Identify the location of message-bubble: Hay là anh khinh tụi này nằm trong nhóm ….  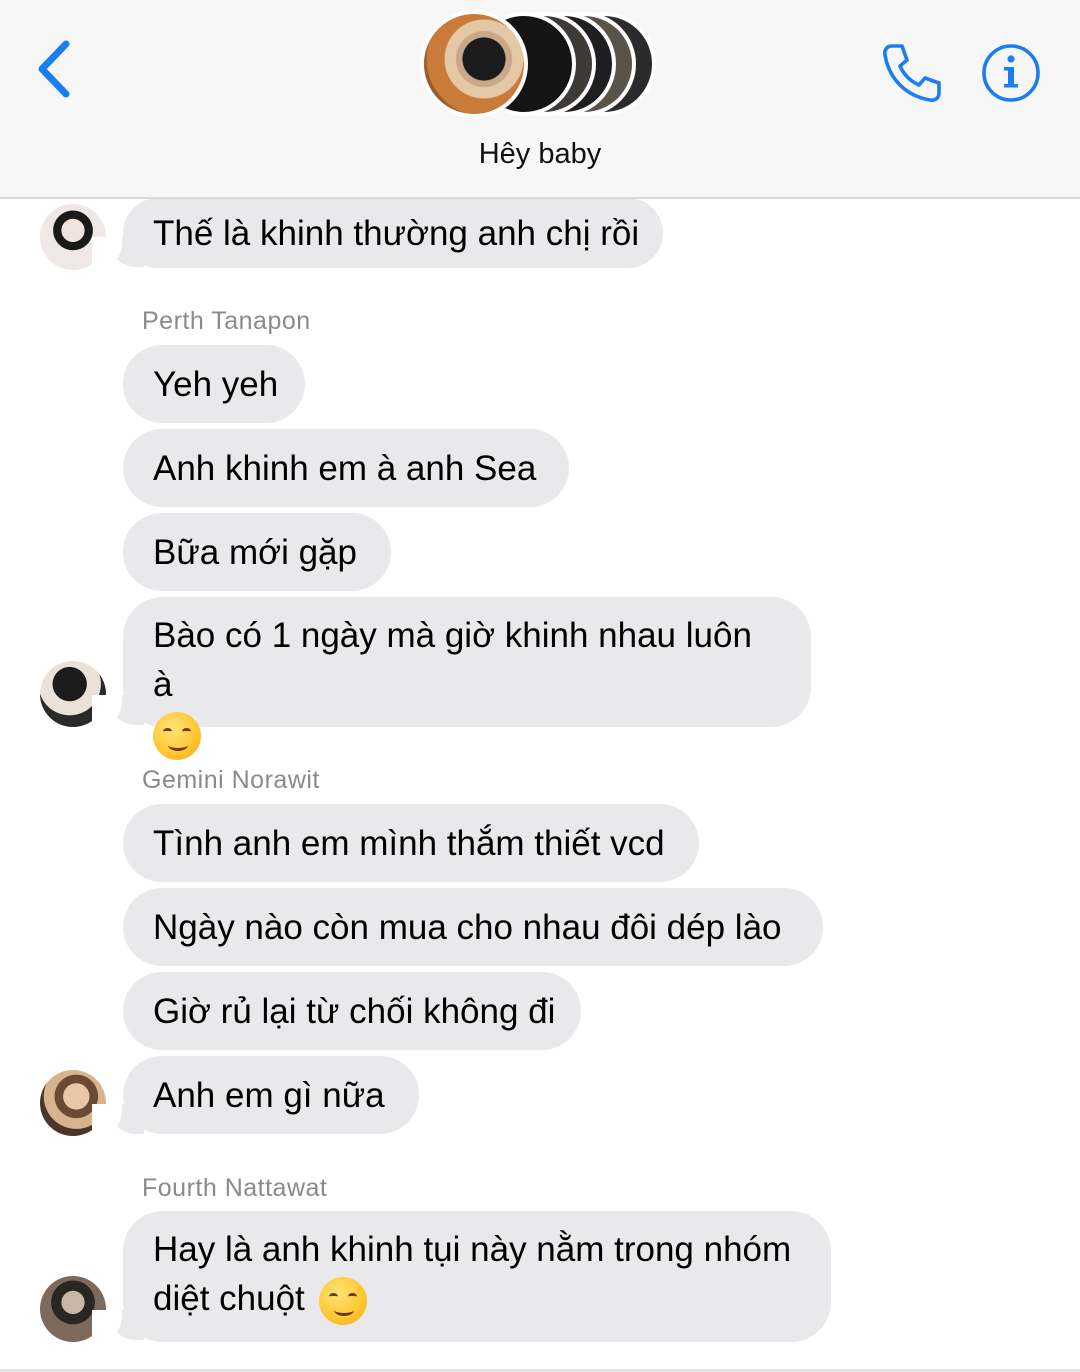
(477, 1276).